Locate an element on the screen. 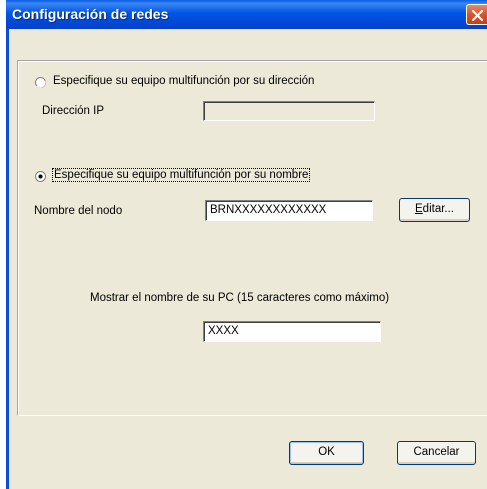 The width and height of the screenshot is (487, 489). cancel-button: Cancelar is located at coordinates (436, 453).